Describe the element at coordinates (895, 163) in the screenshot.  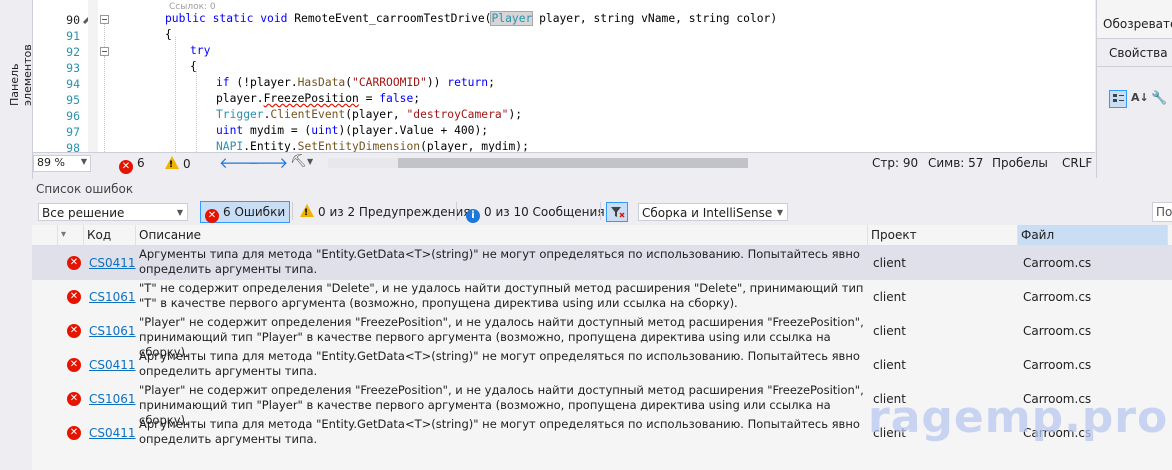
I see `line-indicator: Стр: 90` at that location.